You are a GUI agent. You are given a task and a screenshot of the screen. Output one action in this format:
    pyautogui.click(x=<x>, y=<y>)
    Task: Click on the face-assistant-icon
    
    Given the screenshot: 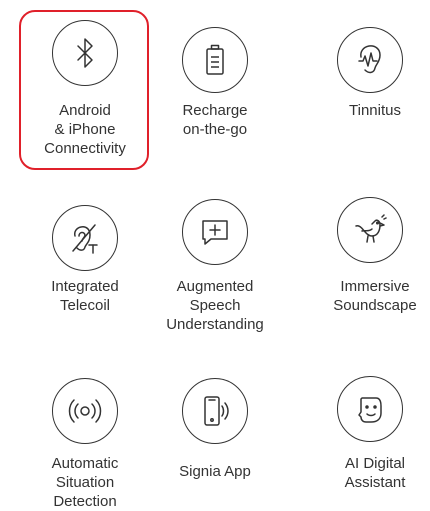 What is the action you would take?
    pyautogui.click(x=370, y=410)
    